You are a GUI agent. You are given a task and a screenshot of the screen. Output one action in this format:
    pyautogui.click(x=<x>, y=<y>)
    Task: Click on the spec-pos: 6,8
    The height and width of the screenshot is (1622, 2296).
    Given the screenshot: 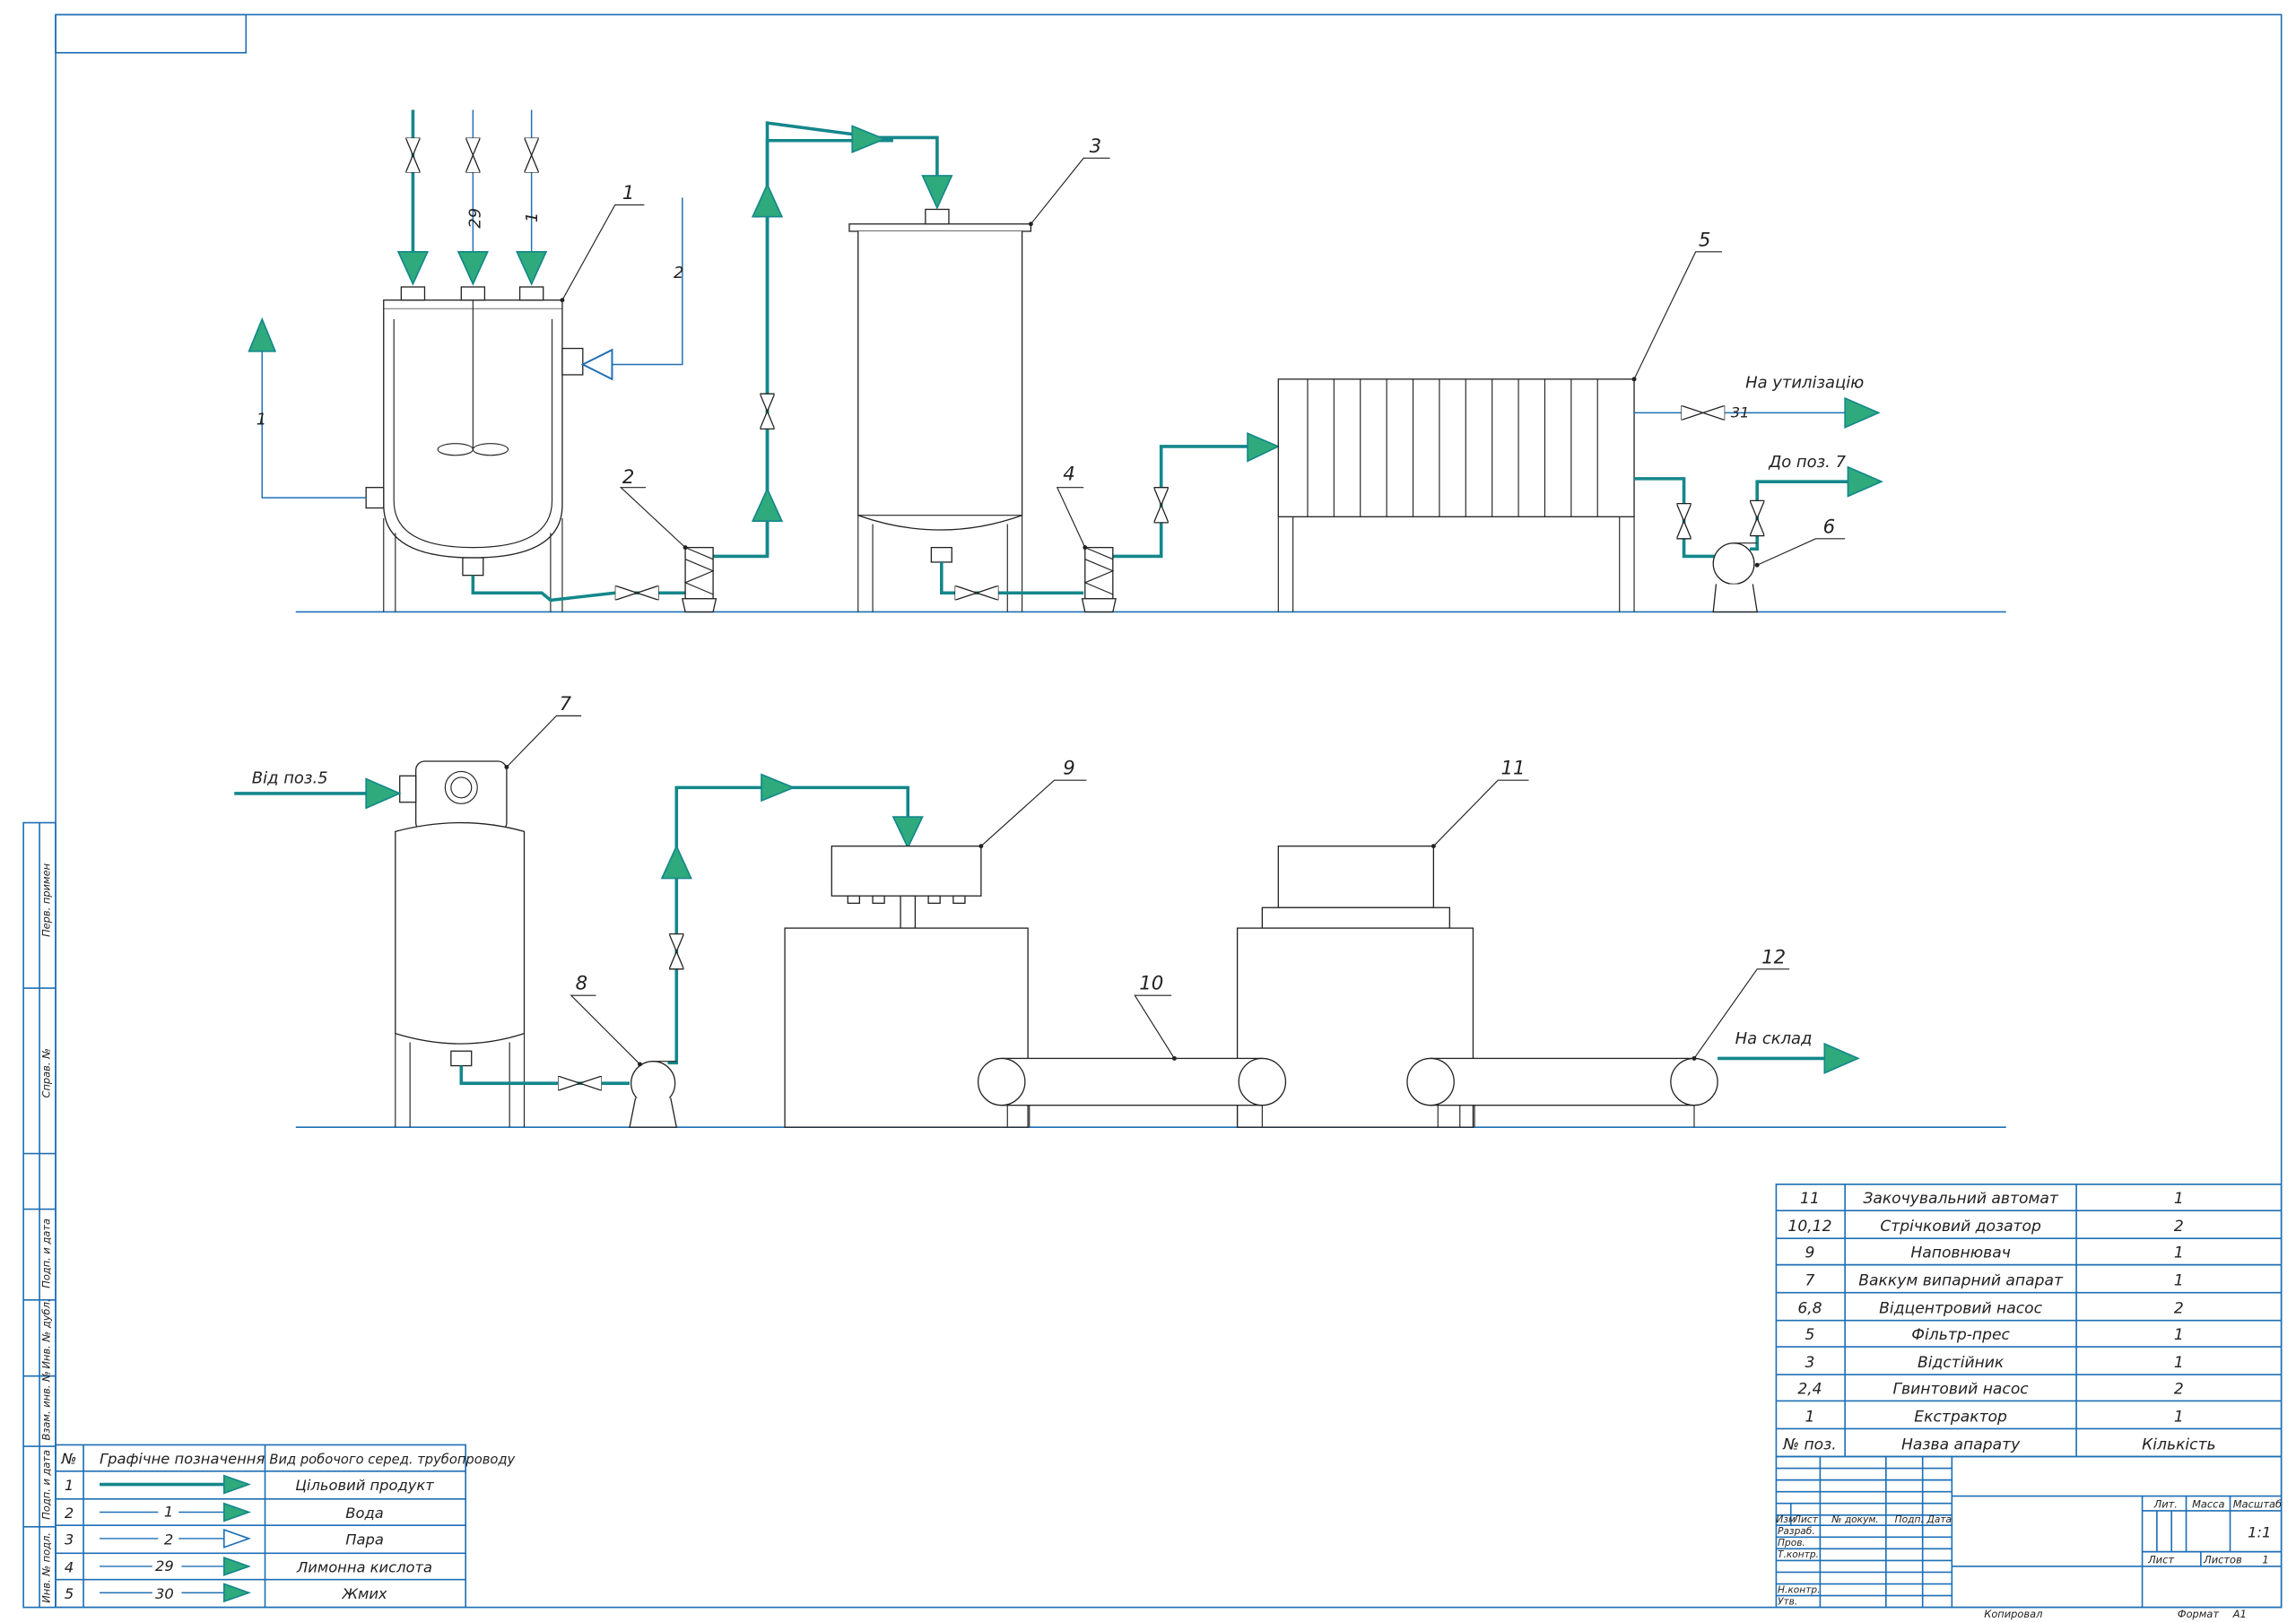 What is the action you would take?
    pyautogui.click(x=1809, y=1309)
    